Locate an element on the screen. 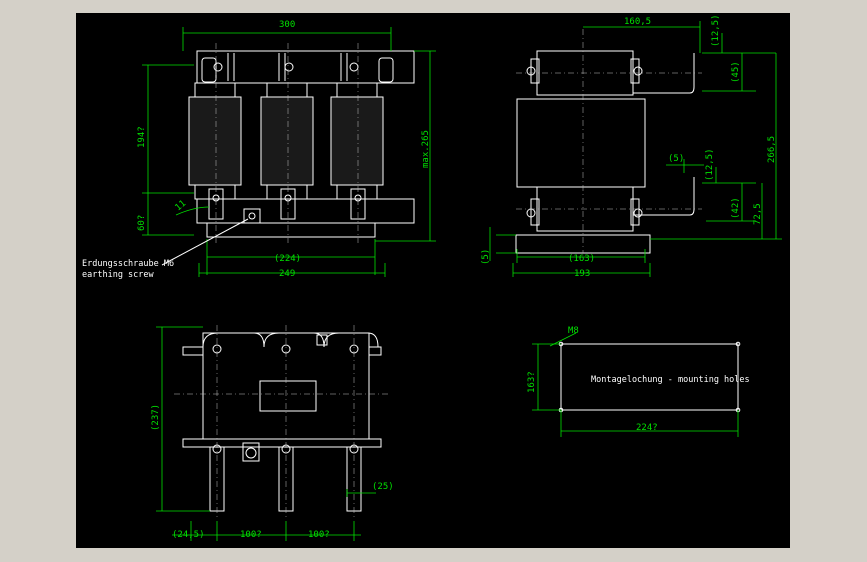 This screenshot has height=562, width=867. front-dim-left-lower: 60? is located at coordinates (142, 223).